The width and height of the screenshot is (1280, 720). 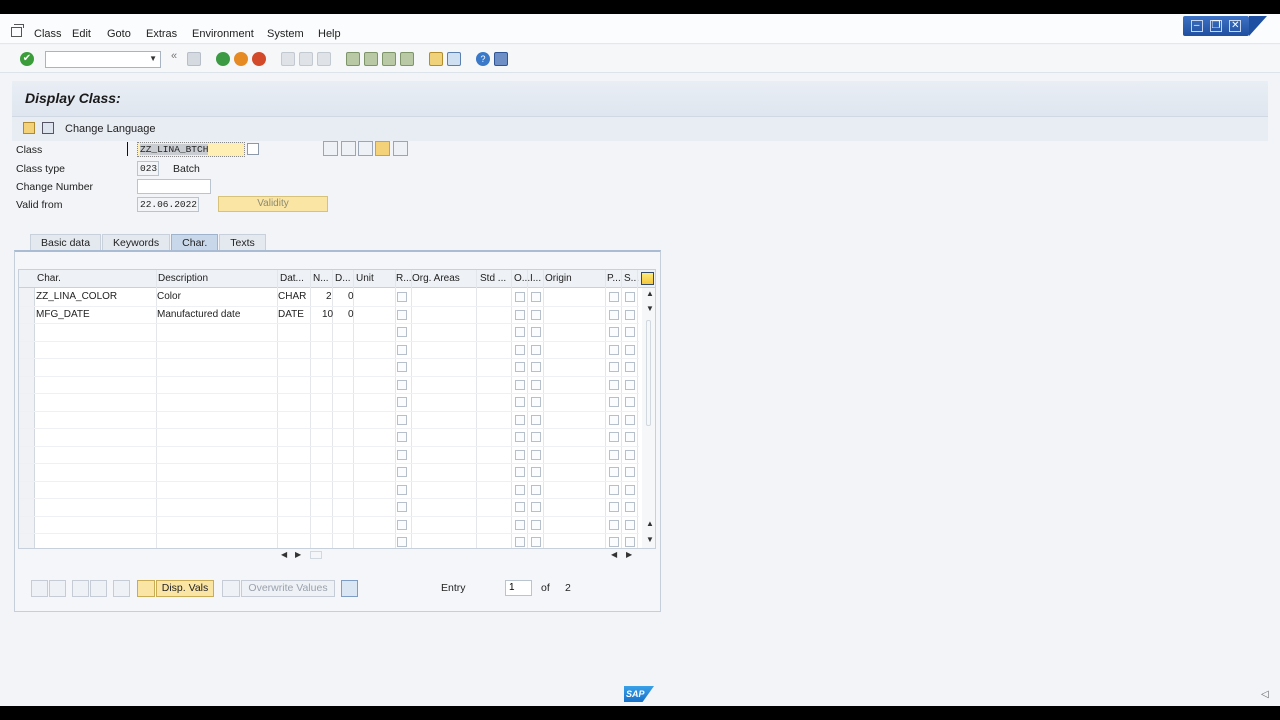 What do you see at coordinates (48, 34) in the screenshot?
I see `menu-class: Class` at bounding box center [48, 34].